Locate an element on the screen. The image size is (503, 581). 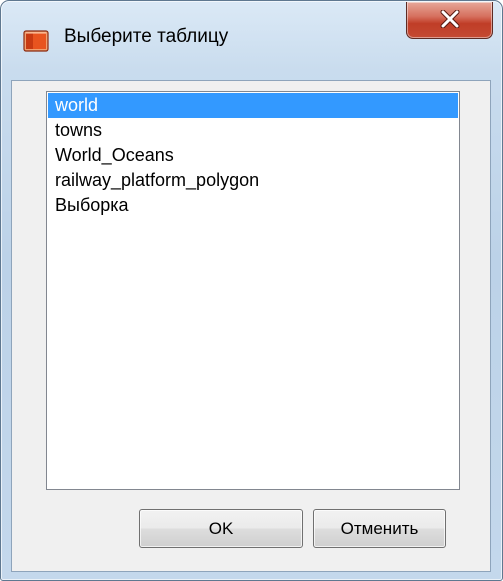
table-icon is located at coordinates (36, 41).